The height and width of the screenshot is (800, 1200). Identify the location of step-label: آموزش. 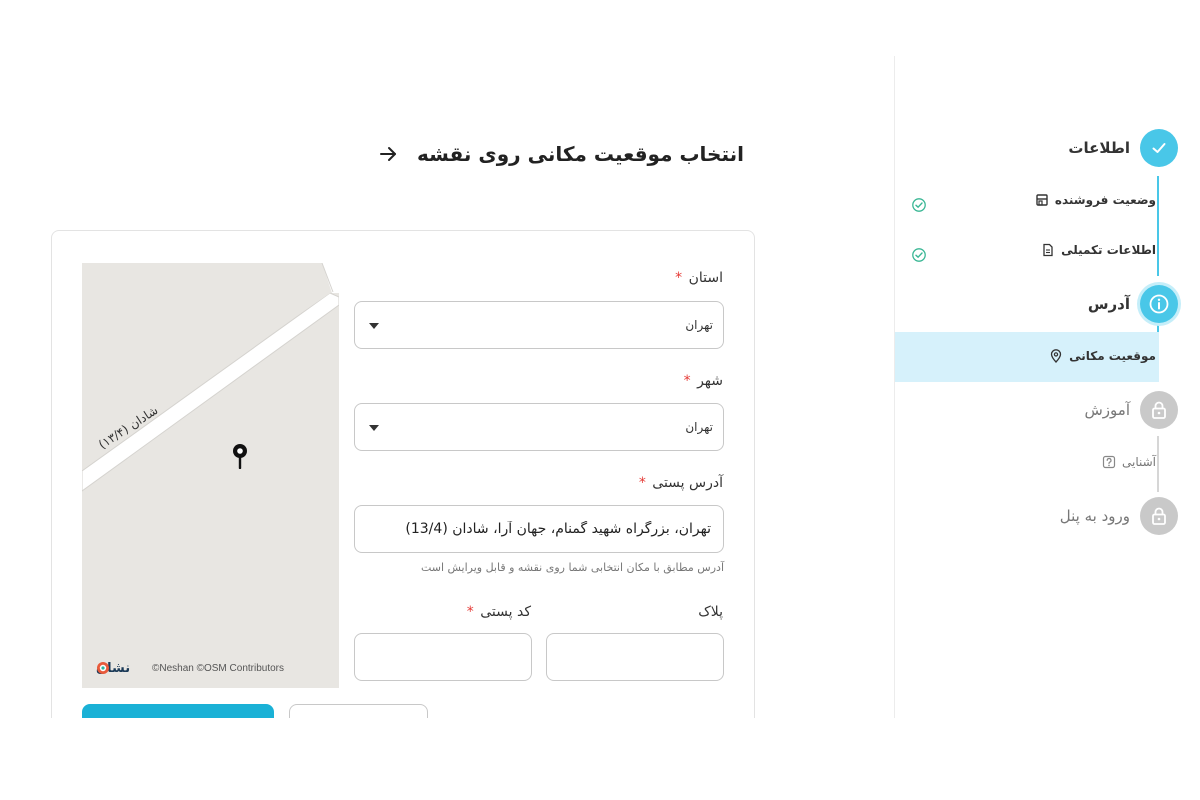
(1107, 410).